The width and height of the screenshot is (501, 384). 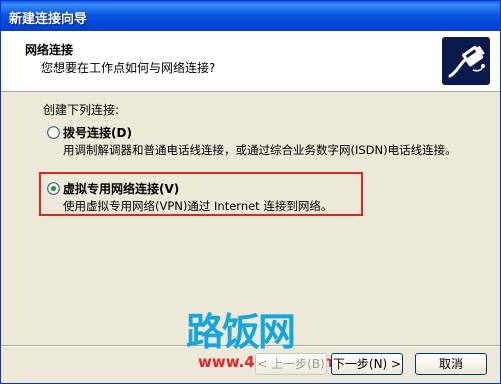 What do you see at coordinates (260, 150) in the screenshot?
I see `dialup-option-description: 用调制解调器和普通电话线连接，或通过综合业务数字网(ISDN)电话线连接。` at bounding box center [260, 150].